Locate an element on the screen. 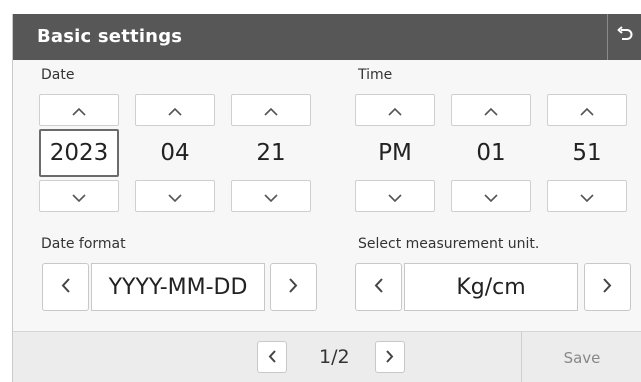  unit-label: Select measurement unit. is located at coordinates (449, 244).